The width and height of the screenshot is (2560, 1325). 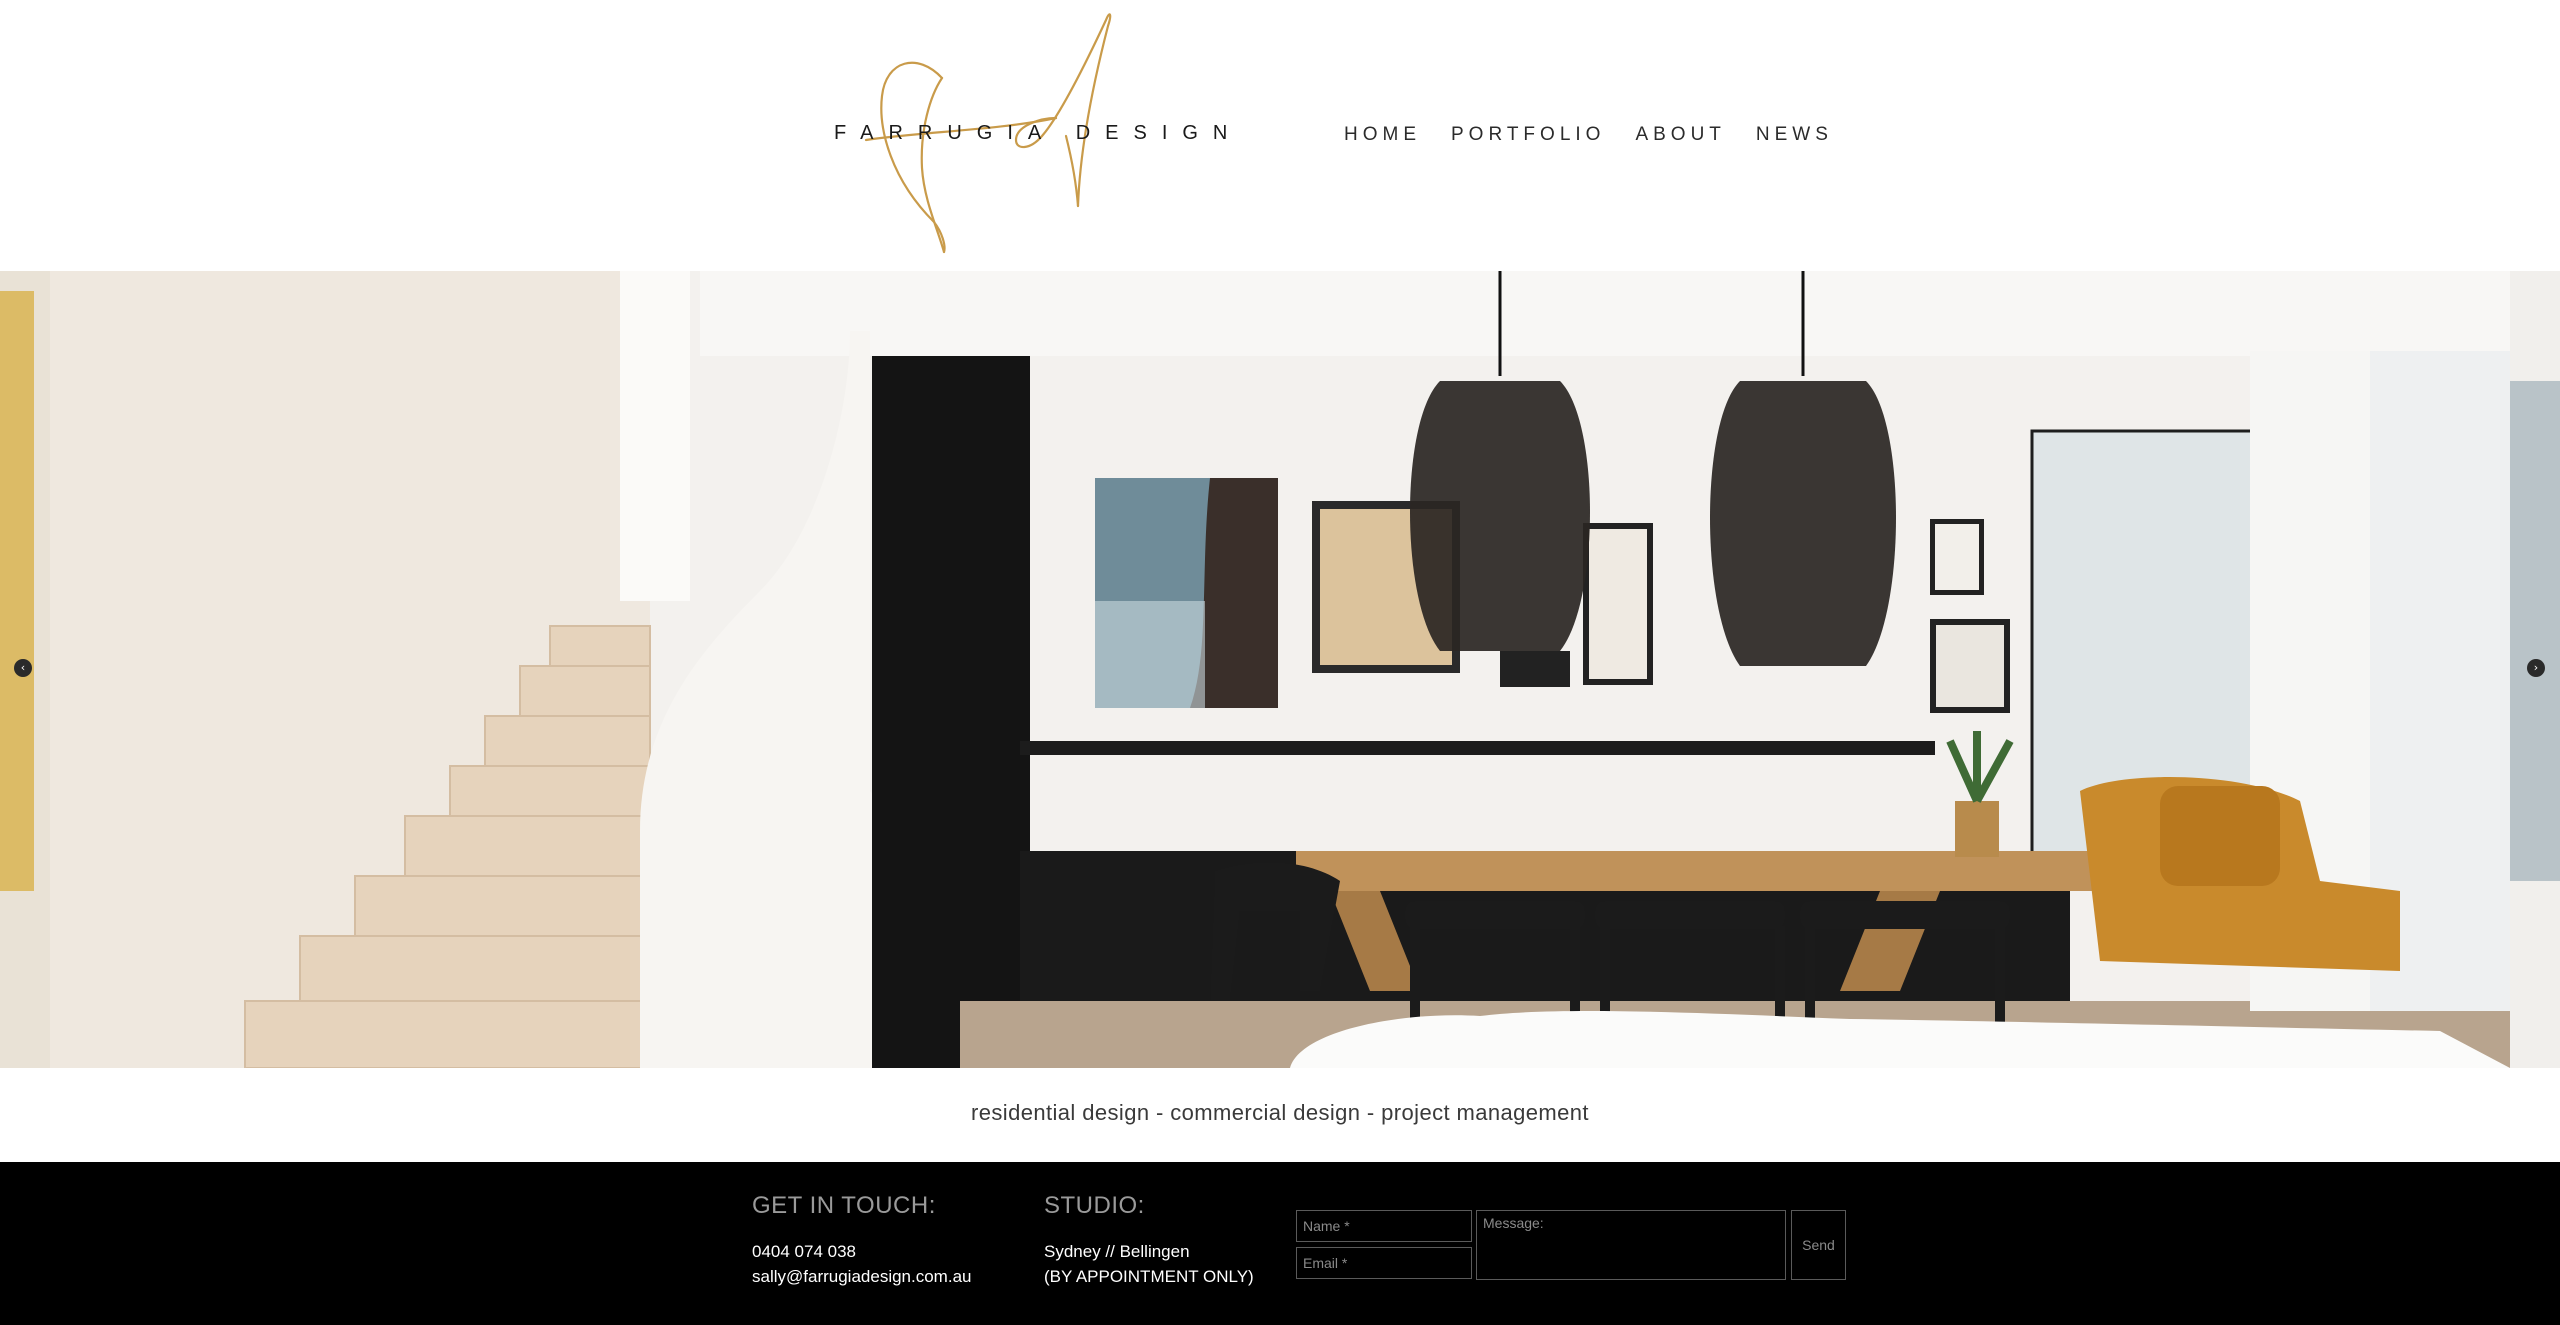 I want to click on site-logo: FARRUGIA DESIGN, so click(x=1040, y=135).